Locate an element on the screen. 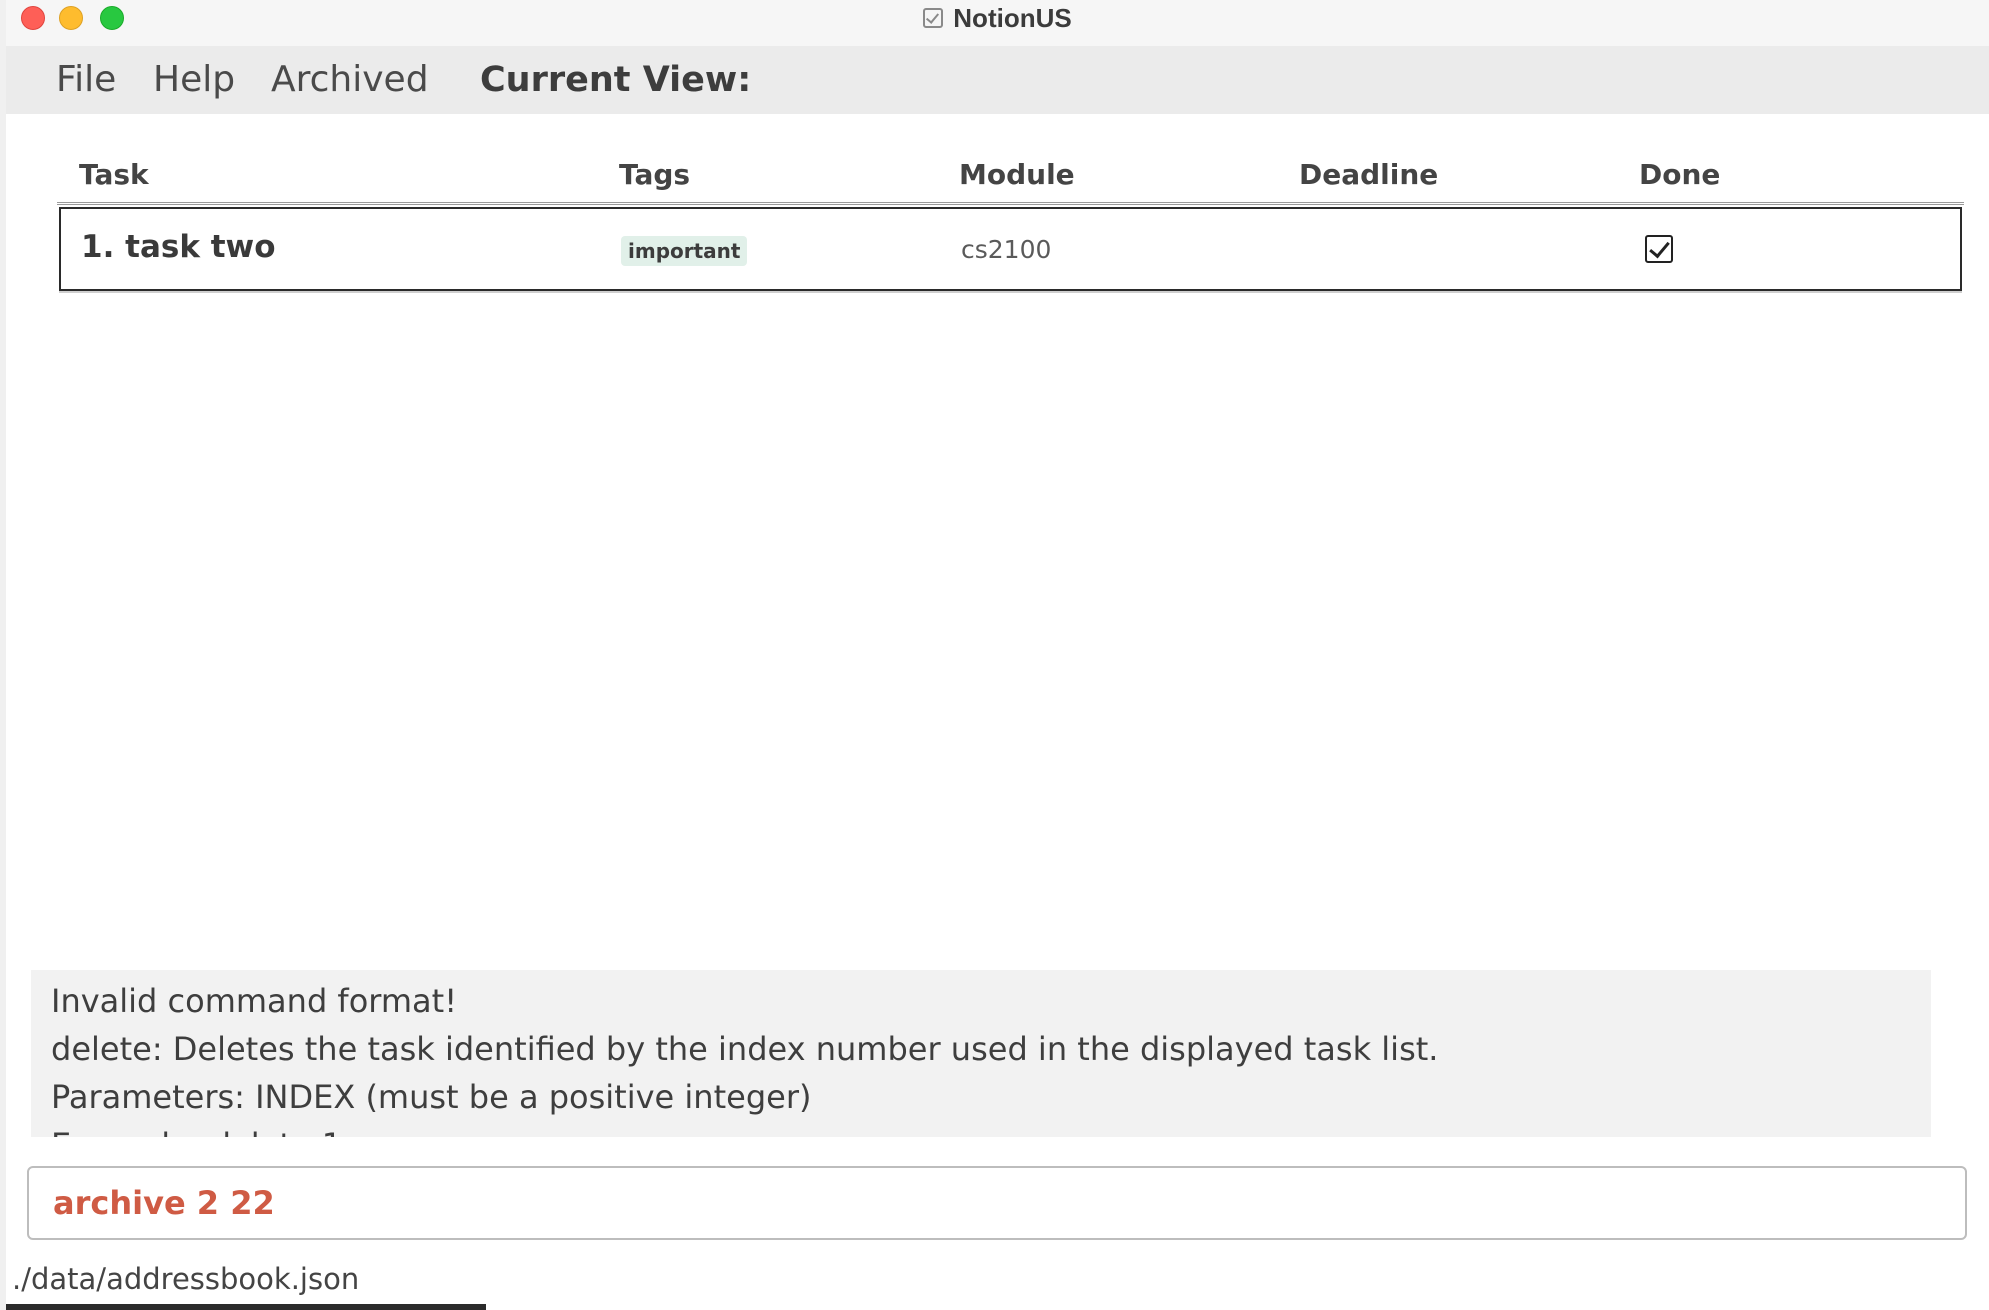 Image resolution: width=1989 pixels, height=1310 pixels. task-row: 1. task two important cs2100 is located at coordinates (1010, 249).